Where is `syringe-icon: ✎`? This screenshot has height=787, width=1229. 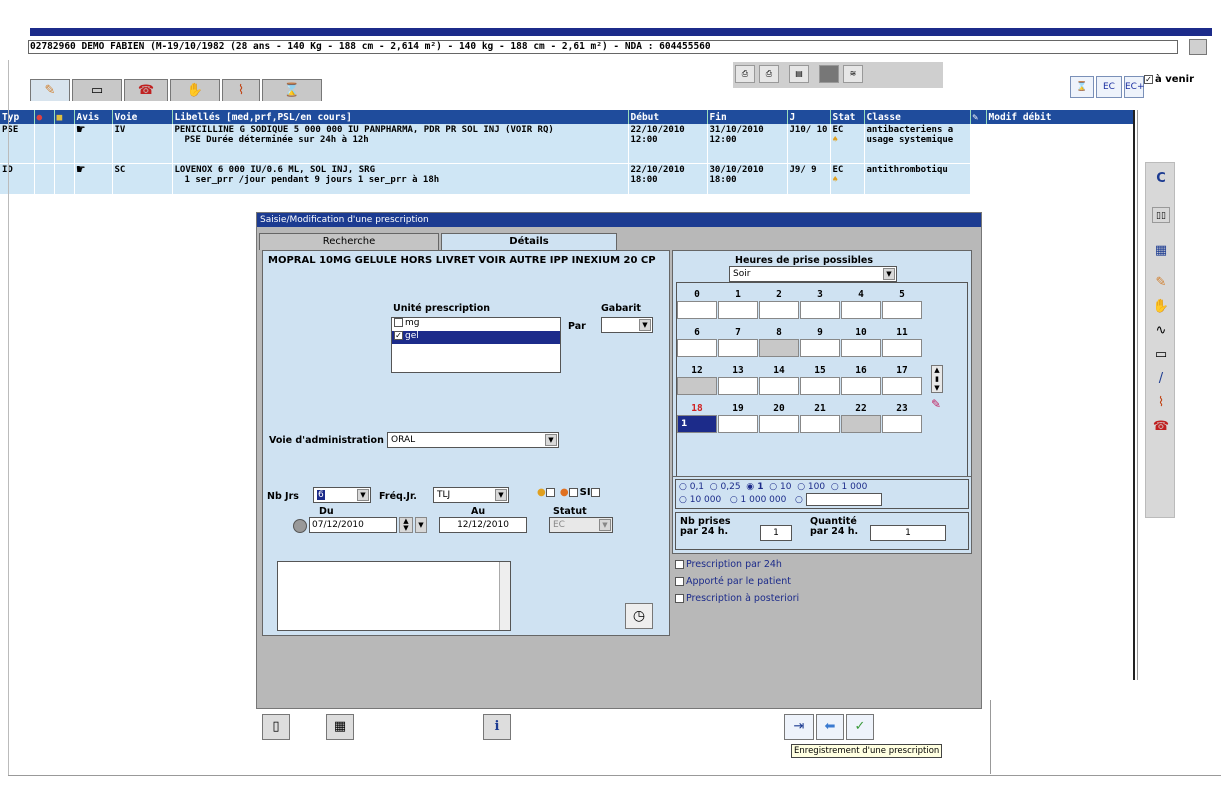 syringe-icon: ✎ is located at coordinates (1161, 283).